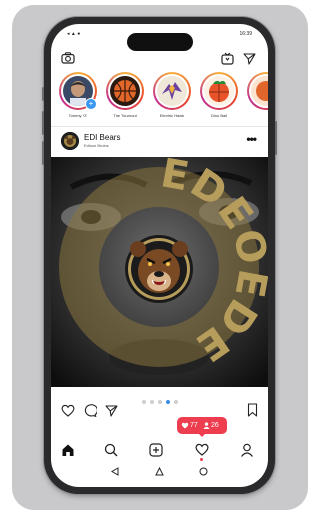 The image size is (320, 513). Describe the element at coordinates (91, 104) in the screenshot. I see `add-story-badge: +` at that location.